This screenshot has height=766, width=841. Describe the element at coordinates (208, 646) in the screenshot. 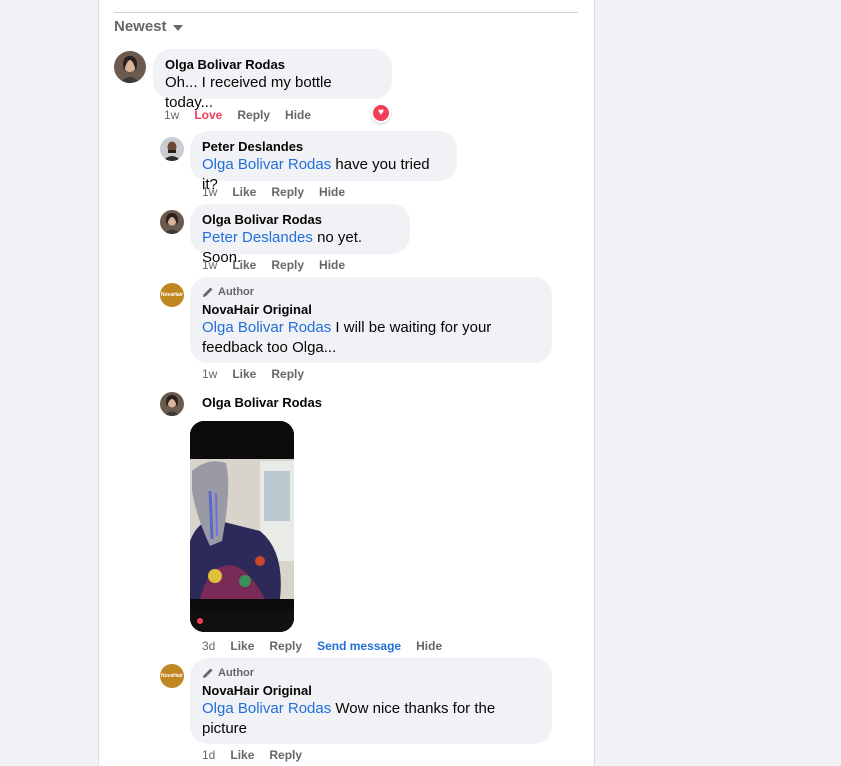

I see `timestamp: 3d` at that location.